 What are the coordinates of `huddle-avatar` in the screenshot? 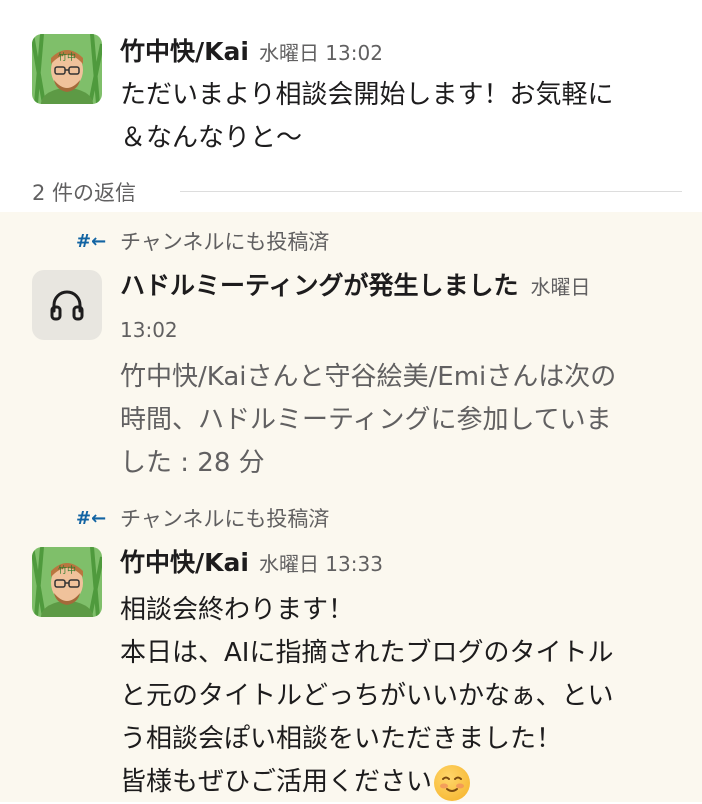 It's located at (67, 305).